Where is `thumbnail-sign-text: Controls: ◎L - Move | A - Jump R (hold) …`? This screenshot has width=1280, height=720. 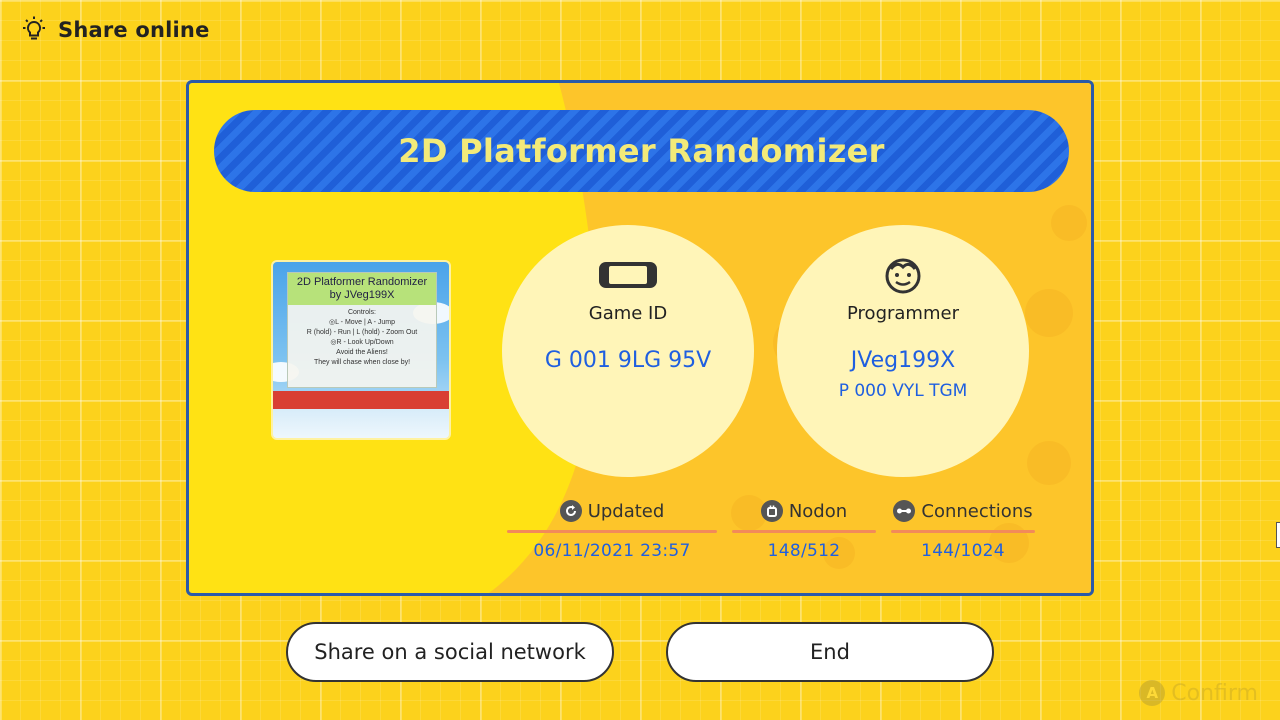 thumbnail-sign-text: Controls: ◎L - Move | A - Jump R (hold) … is located at coordinates (362, 338).